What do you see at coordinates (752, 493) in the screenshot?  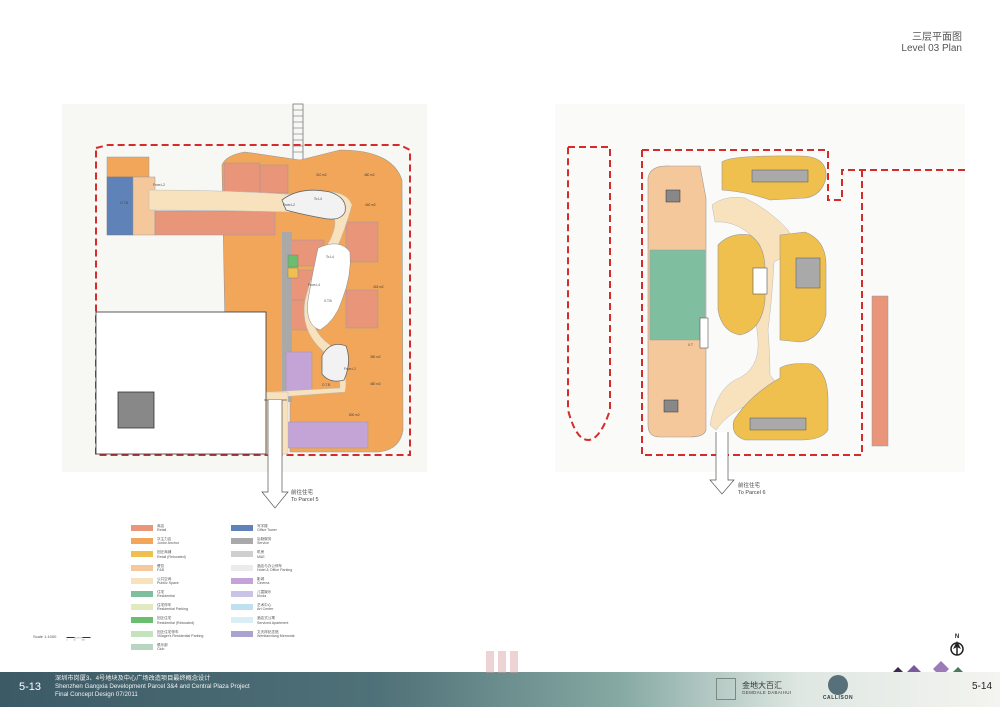 I see `to-parcel-6-en: To Parcel 6` at bounding box center [752, 493].